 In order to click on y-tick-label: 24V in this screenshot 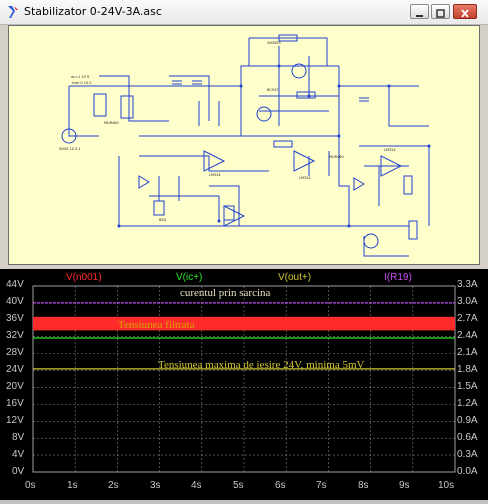, I will do `click(15, 369)`.